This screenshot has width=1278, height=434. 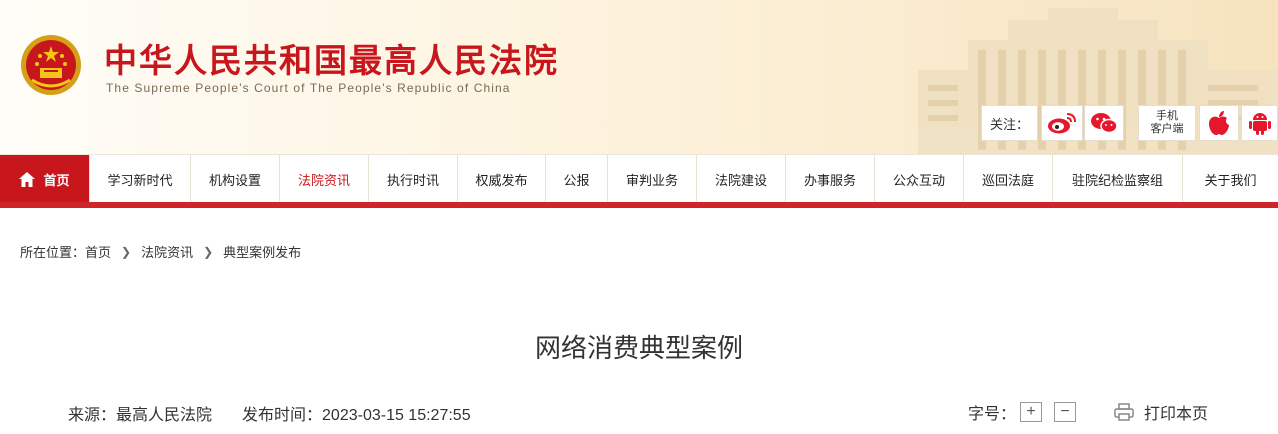 What do you see at coordinates (652, 179) in the screenshot?
I see `nav-item-trial-business: 审判业务` at bounding box center [652, 179].